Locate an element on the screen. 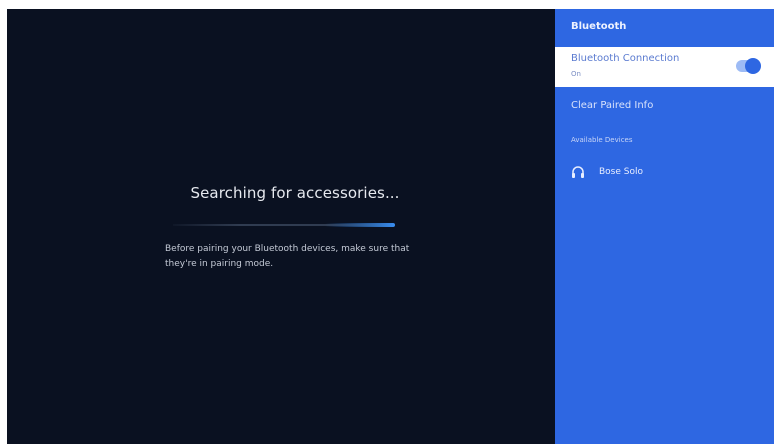 The height and width of the screenshot is (444, 774). toggle-knob is located at coordinates (753, 66).